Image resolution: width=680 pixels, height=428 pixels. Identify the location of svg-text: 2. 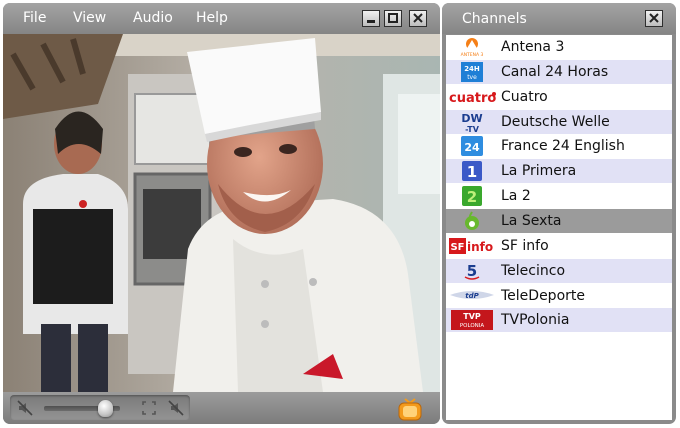
(472, 197).